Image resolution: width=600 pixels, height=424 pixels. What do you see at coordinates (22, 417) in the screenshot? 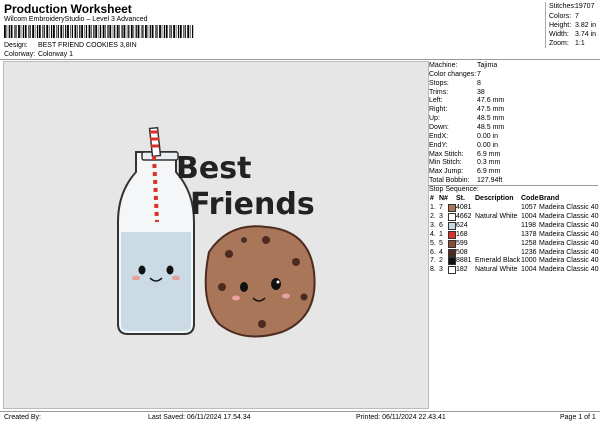
I see `created-by: Created By:` at bounding box center [22, 417].